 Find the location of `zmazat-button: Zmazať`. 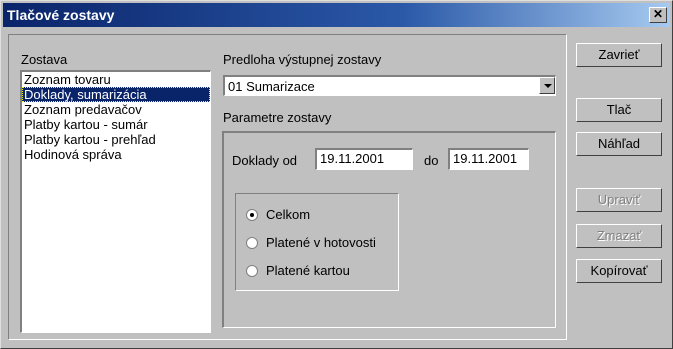

zmazat-button: Zmazať is located at coordinates (619, 236).